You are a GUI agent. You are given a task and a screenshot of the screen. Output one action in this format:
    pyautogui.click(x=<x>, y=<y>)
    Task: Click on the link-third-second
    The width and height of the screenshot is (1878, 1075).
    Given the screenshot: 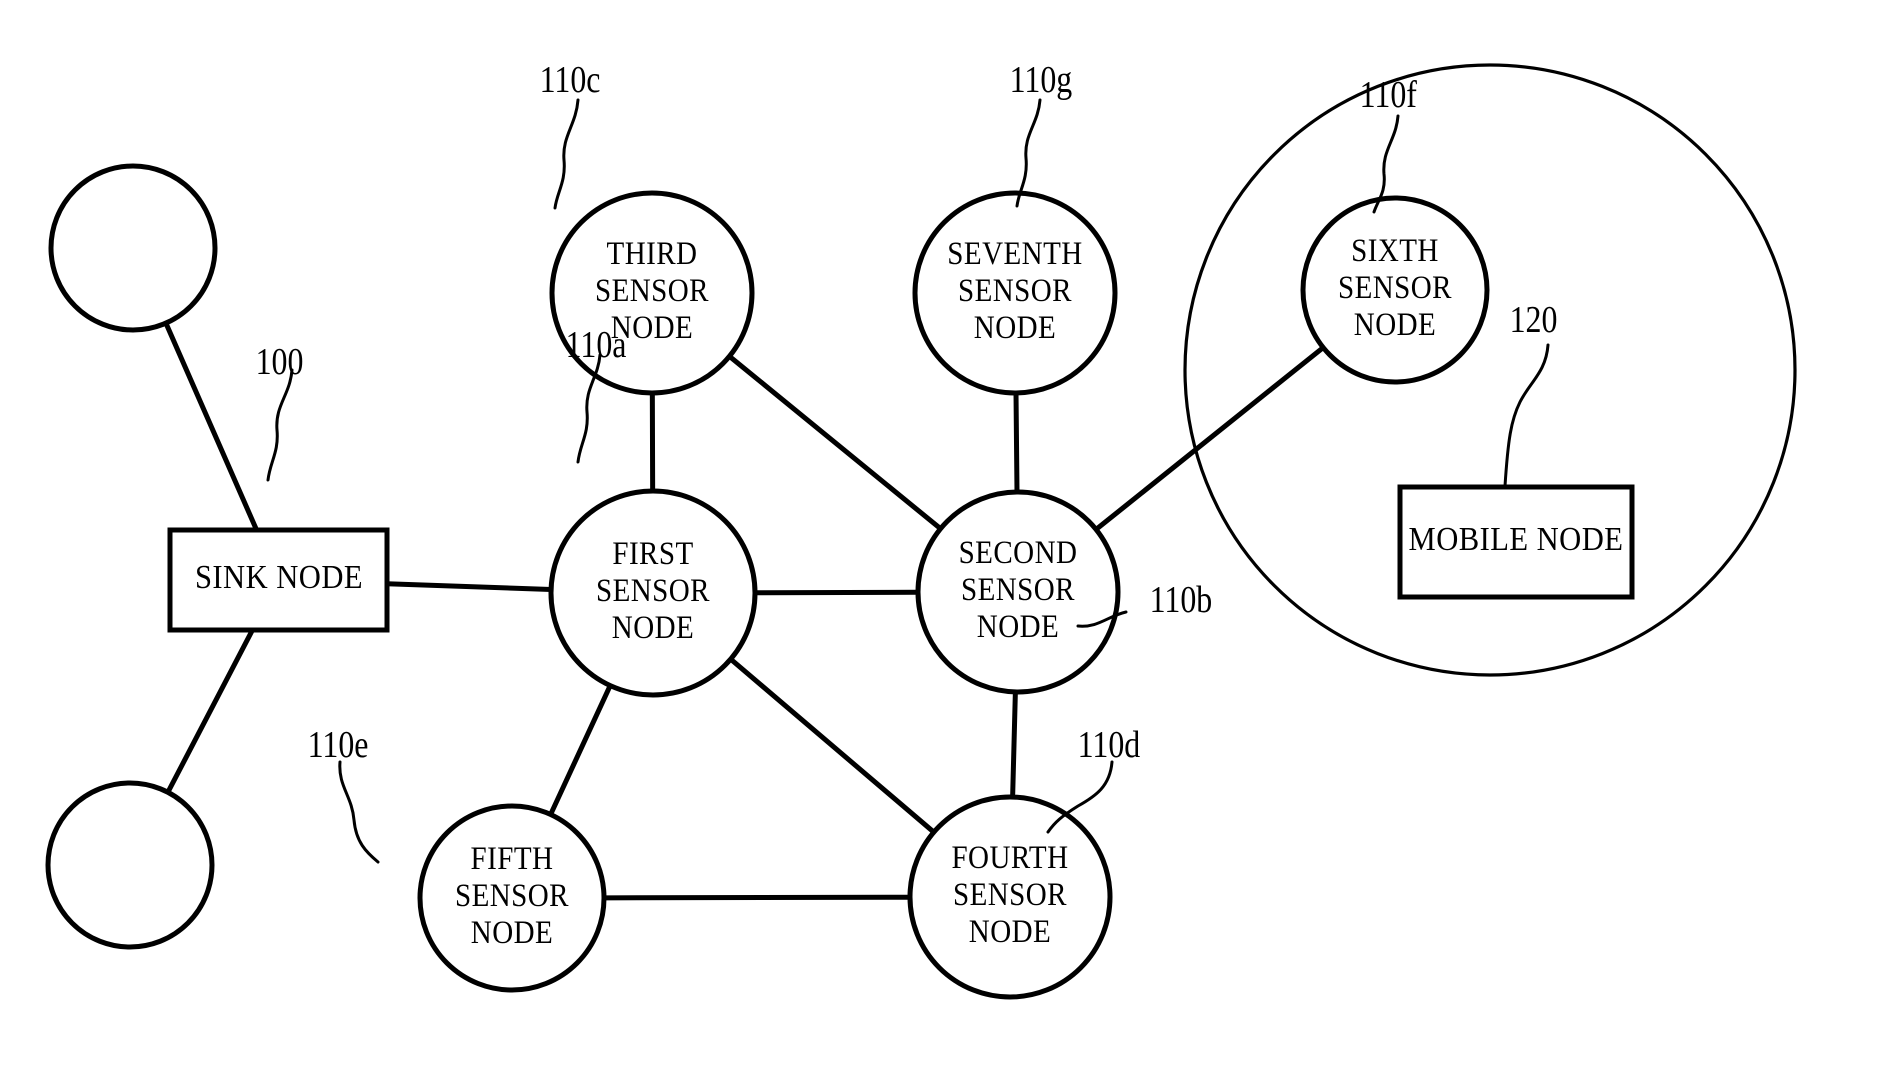 What is the action you would take?
    pyautogui.click(x=835, y=442)
    